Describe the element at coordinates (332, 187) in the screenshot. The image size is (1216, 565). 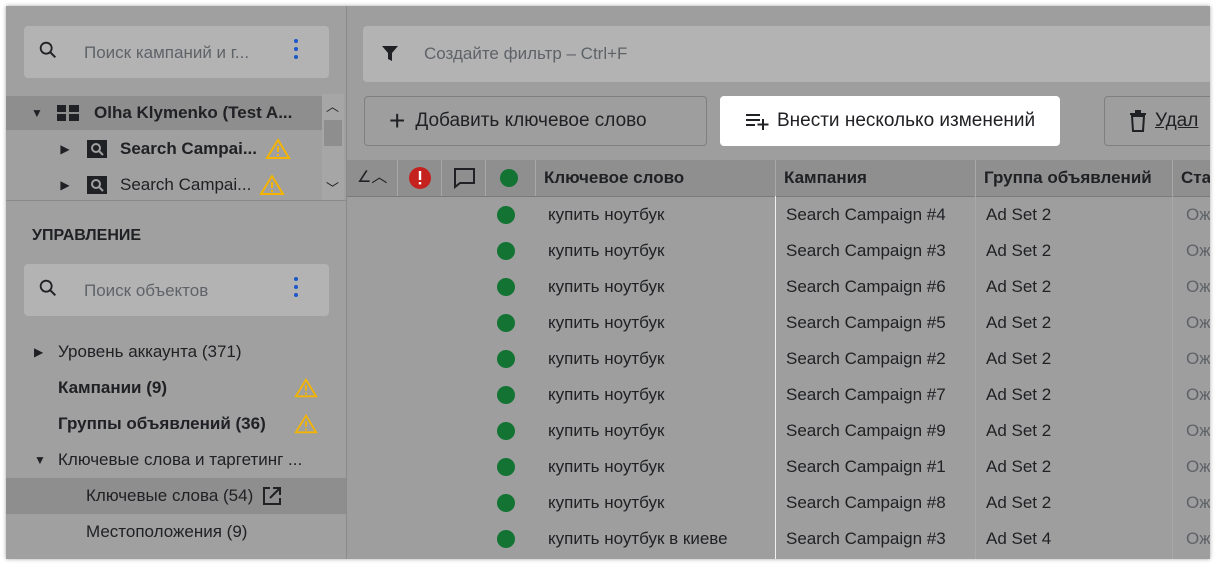
I see `scroll-down-icon: ﹀` at that location.